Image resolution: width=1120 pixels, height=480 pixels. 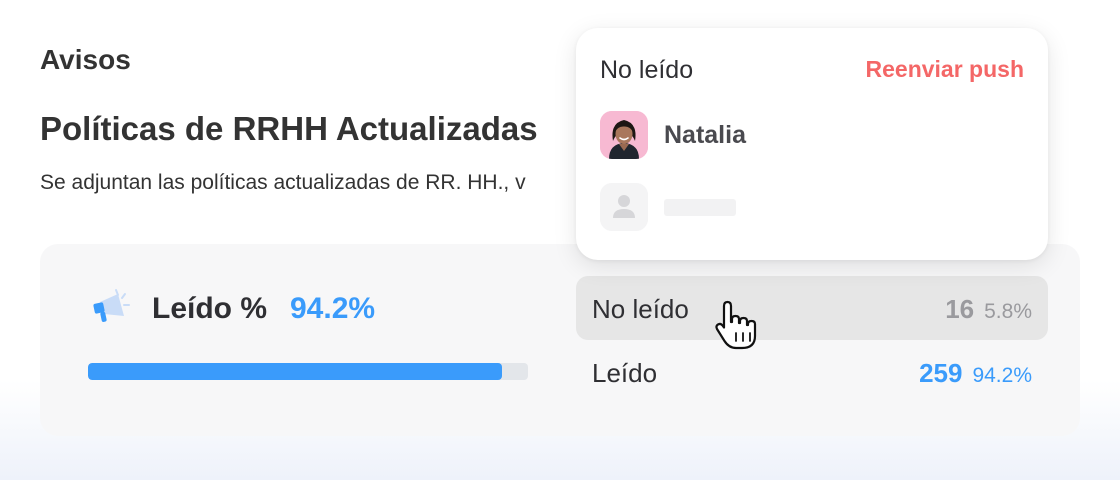 What do you see at coordinates (625, 373) in the screenshot?
I see `read-label: Leído` at bounding box center [625, 373].